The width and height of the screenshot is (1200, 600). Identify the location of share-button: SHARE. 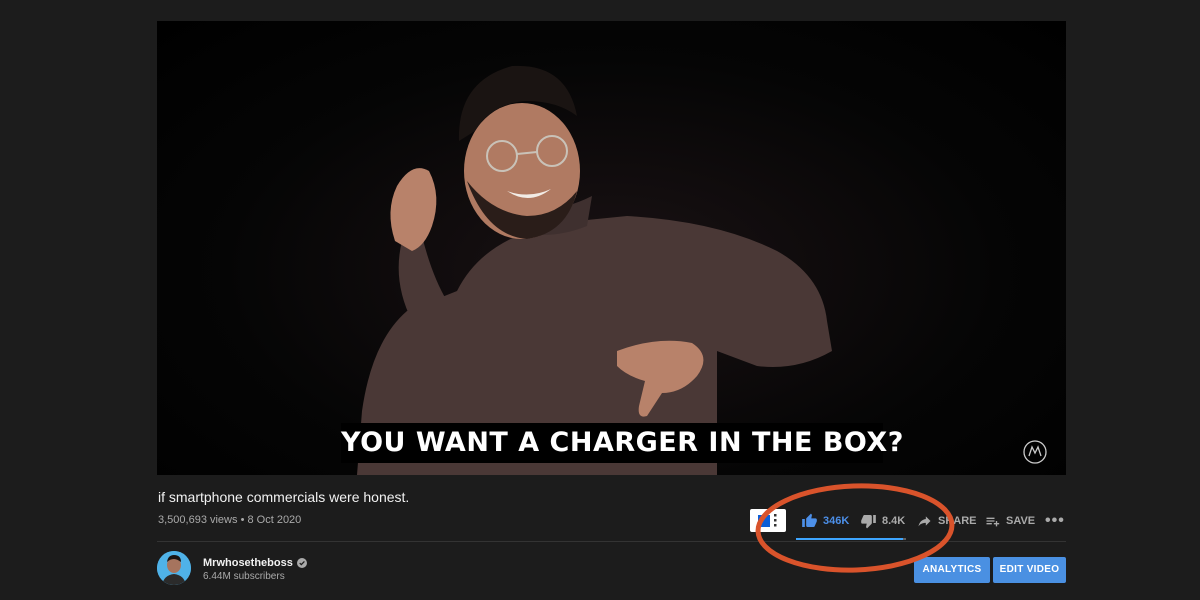
(946, 521).